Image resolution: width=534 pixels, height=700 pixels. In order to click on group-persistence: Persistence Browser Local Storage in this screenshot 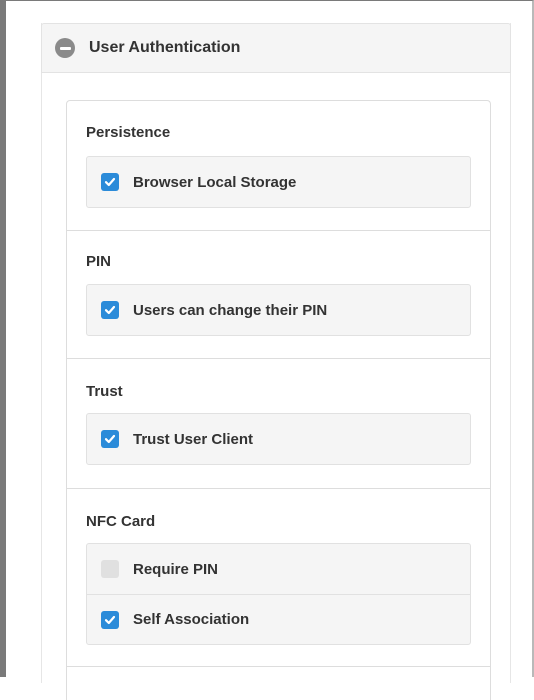, I will do `click(278, 166)`.